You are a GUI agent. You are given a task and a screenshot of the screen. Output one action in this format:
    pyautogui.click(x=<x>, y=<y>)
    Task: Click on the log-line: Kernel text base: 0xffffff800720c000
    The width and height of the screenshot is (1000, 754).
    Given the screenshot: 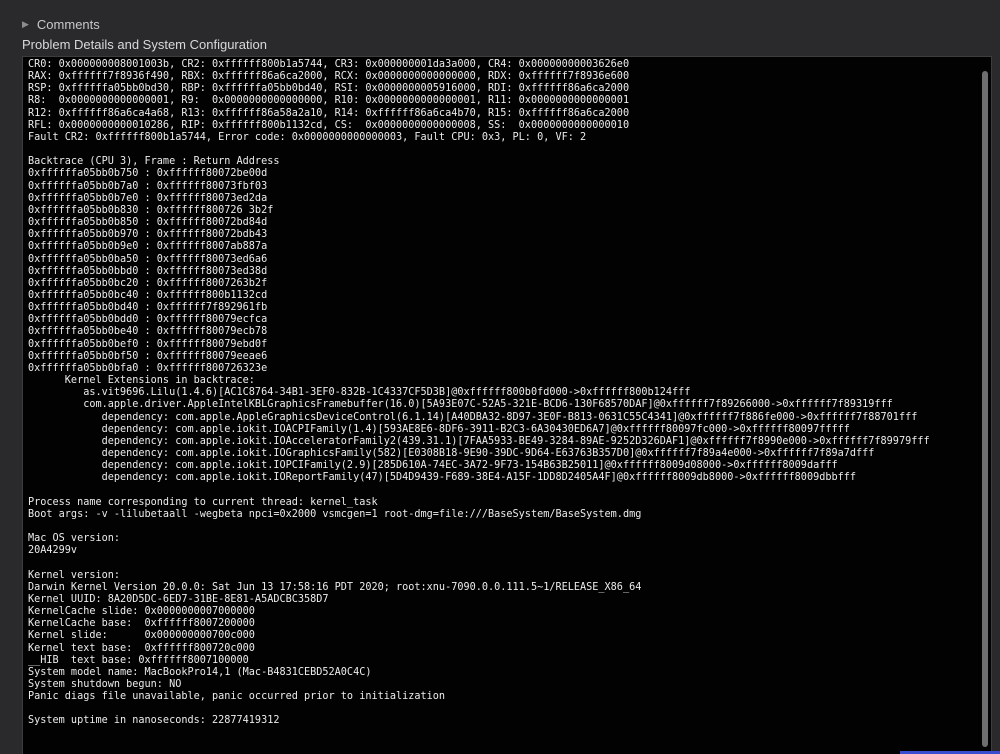 What is the action you would take?
    pyautogui.click(x=141, y=648)
    